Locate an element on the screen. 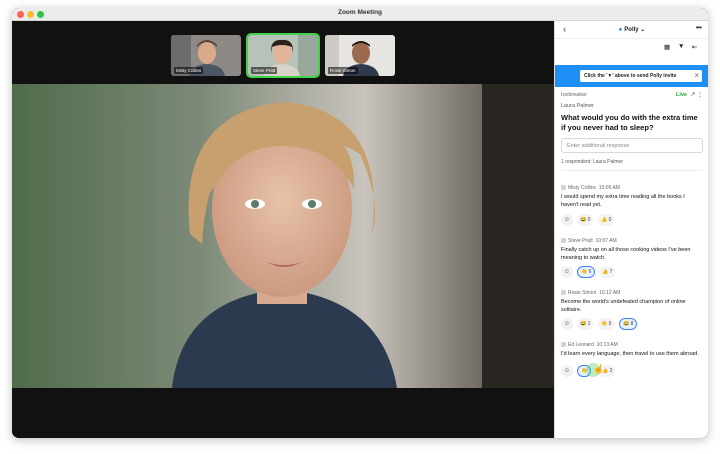 The height and width of the screenshot is (454, 720). window-title: Zoom Meeting is located at coordinates (360, 12).